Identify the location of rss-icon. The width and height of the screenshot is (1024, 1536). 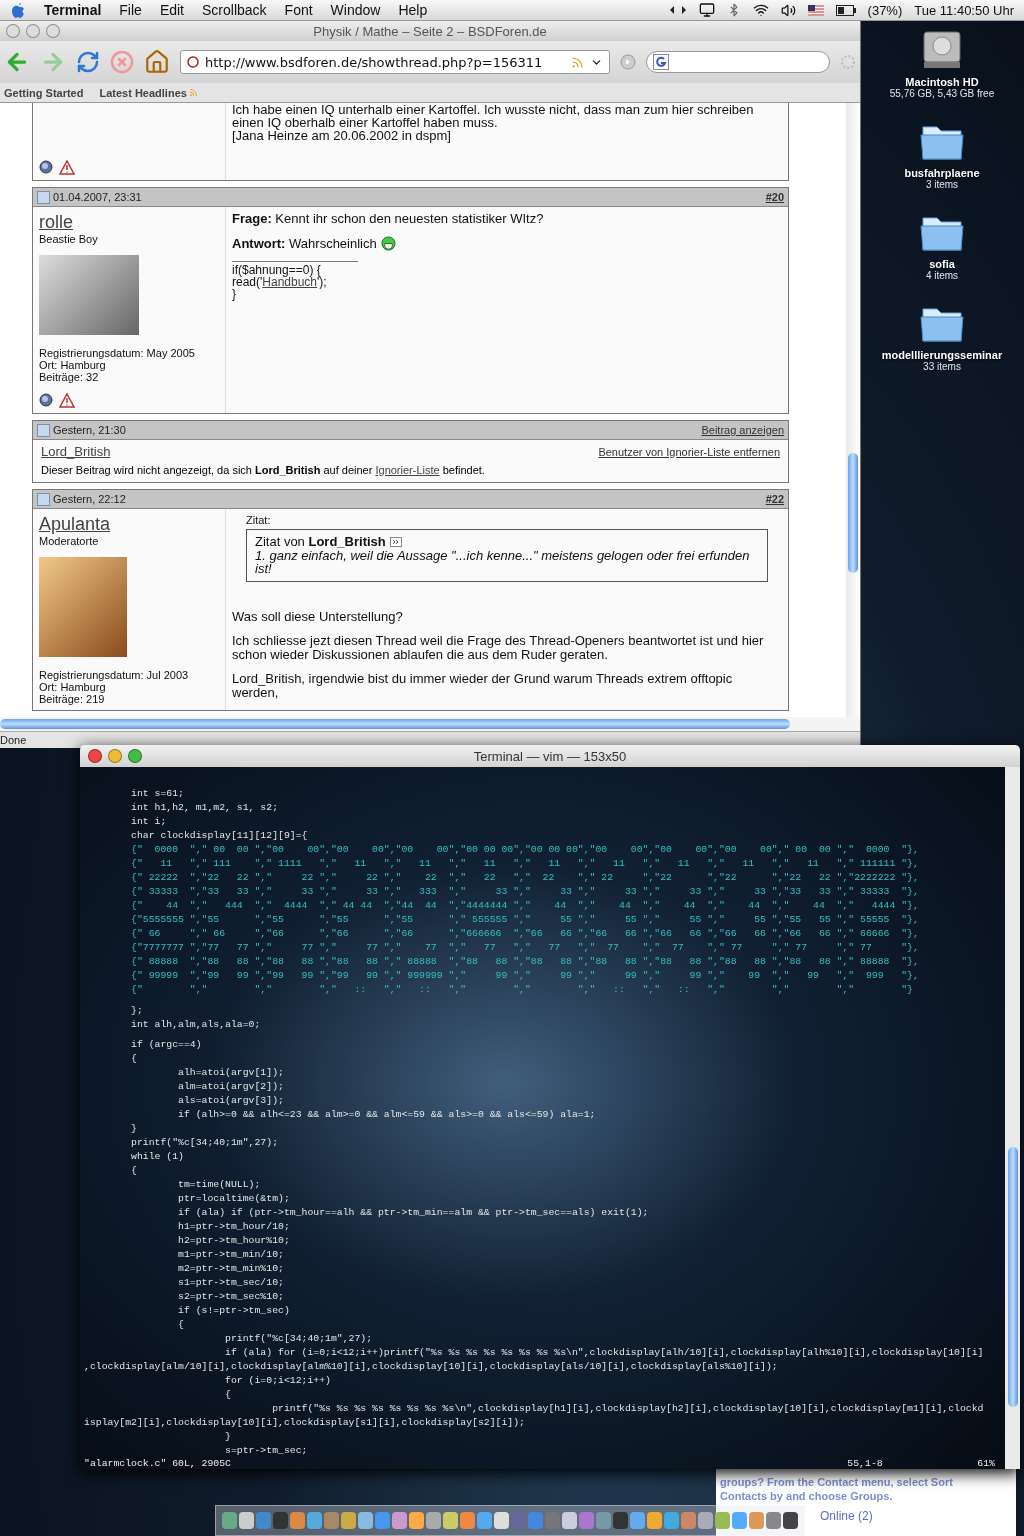
(577, 62).